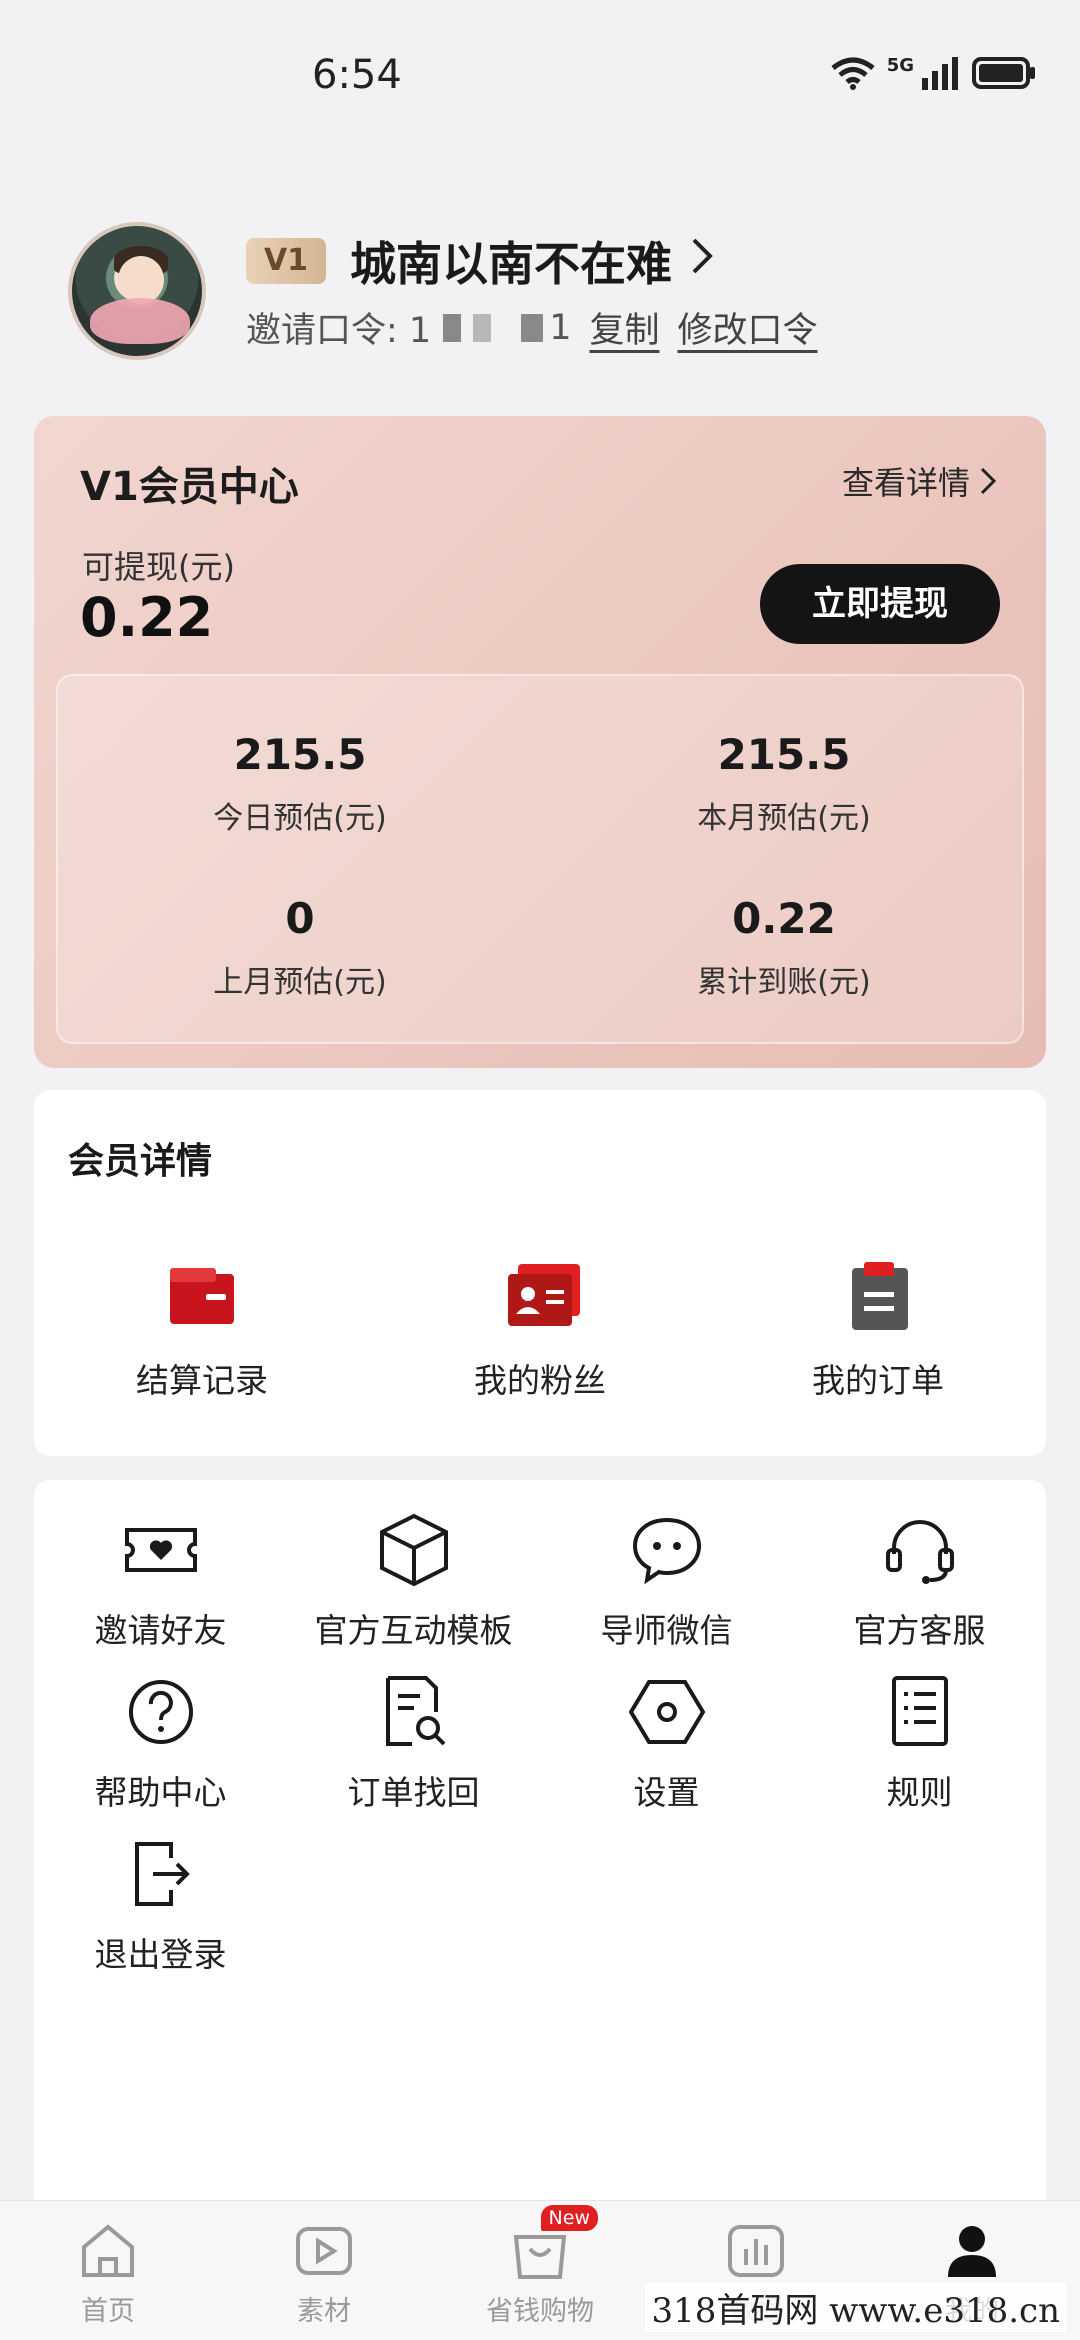  Describe the element at coordinates (286, 261) in the screenshot. I see `level-badge: V1` at that location.